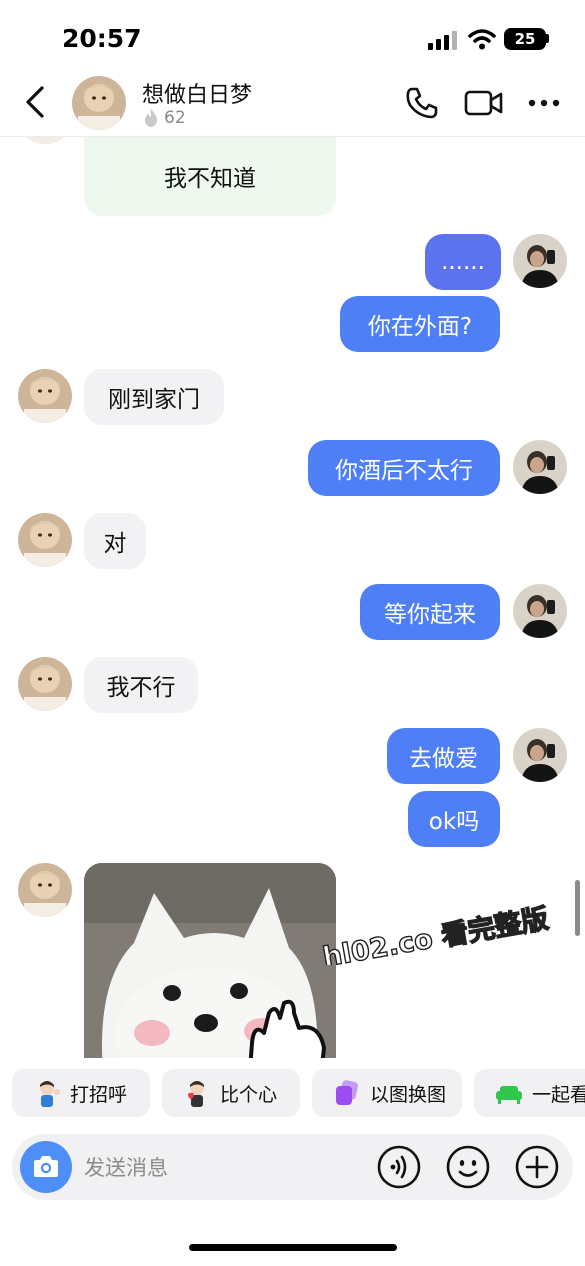  What do you see at coordinates (468, 1167) in the screenshot?
I see `emoji-icon` at bounding box center [468, 1167].